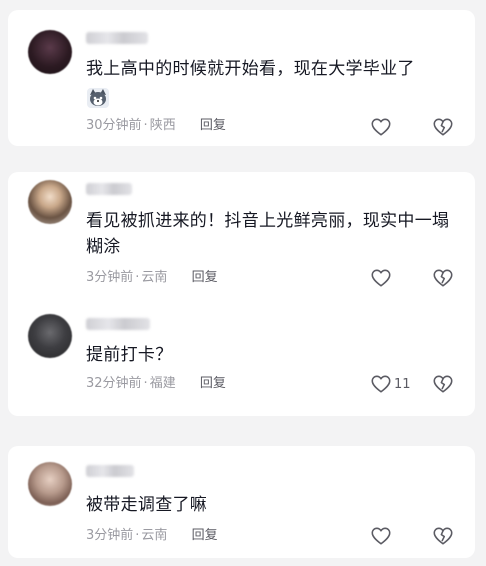  I want to click on comment-meta: 32分钟前 · 福建 回复, so click(156, 384).